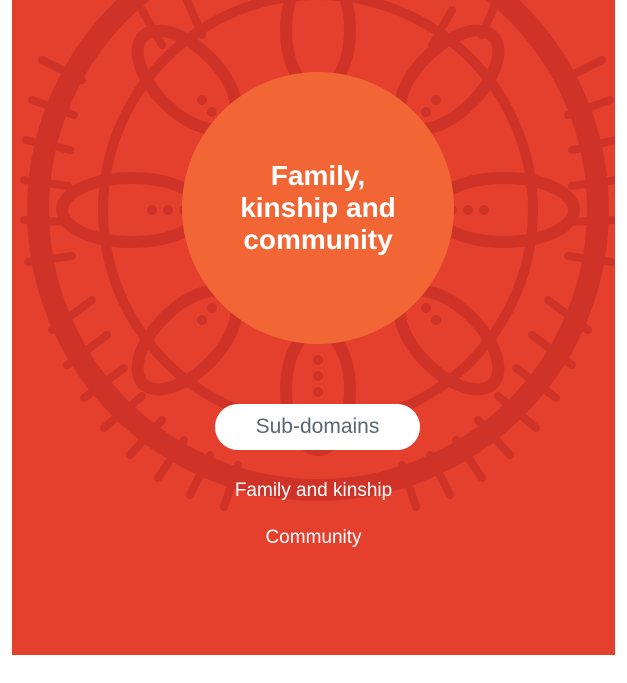  What do you see at coordinates (317, 427) in the screenshot?
I see `subdomains-label: Sub-domains` at bounding box center [317, 427].